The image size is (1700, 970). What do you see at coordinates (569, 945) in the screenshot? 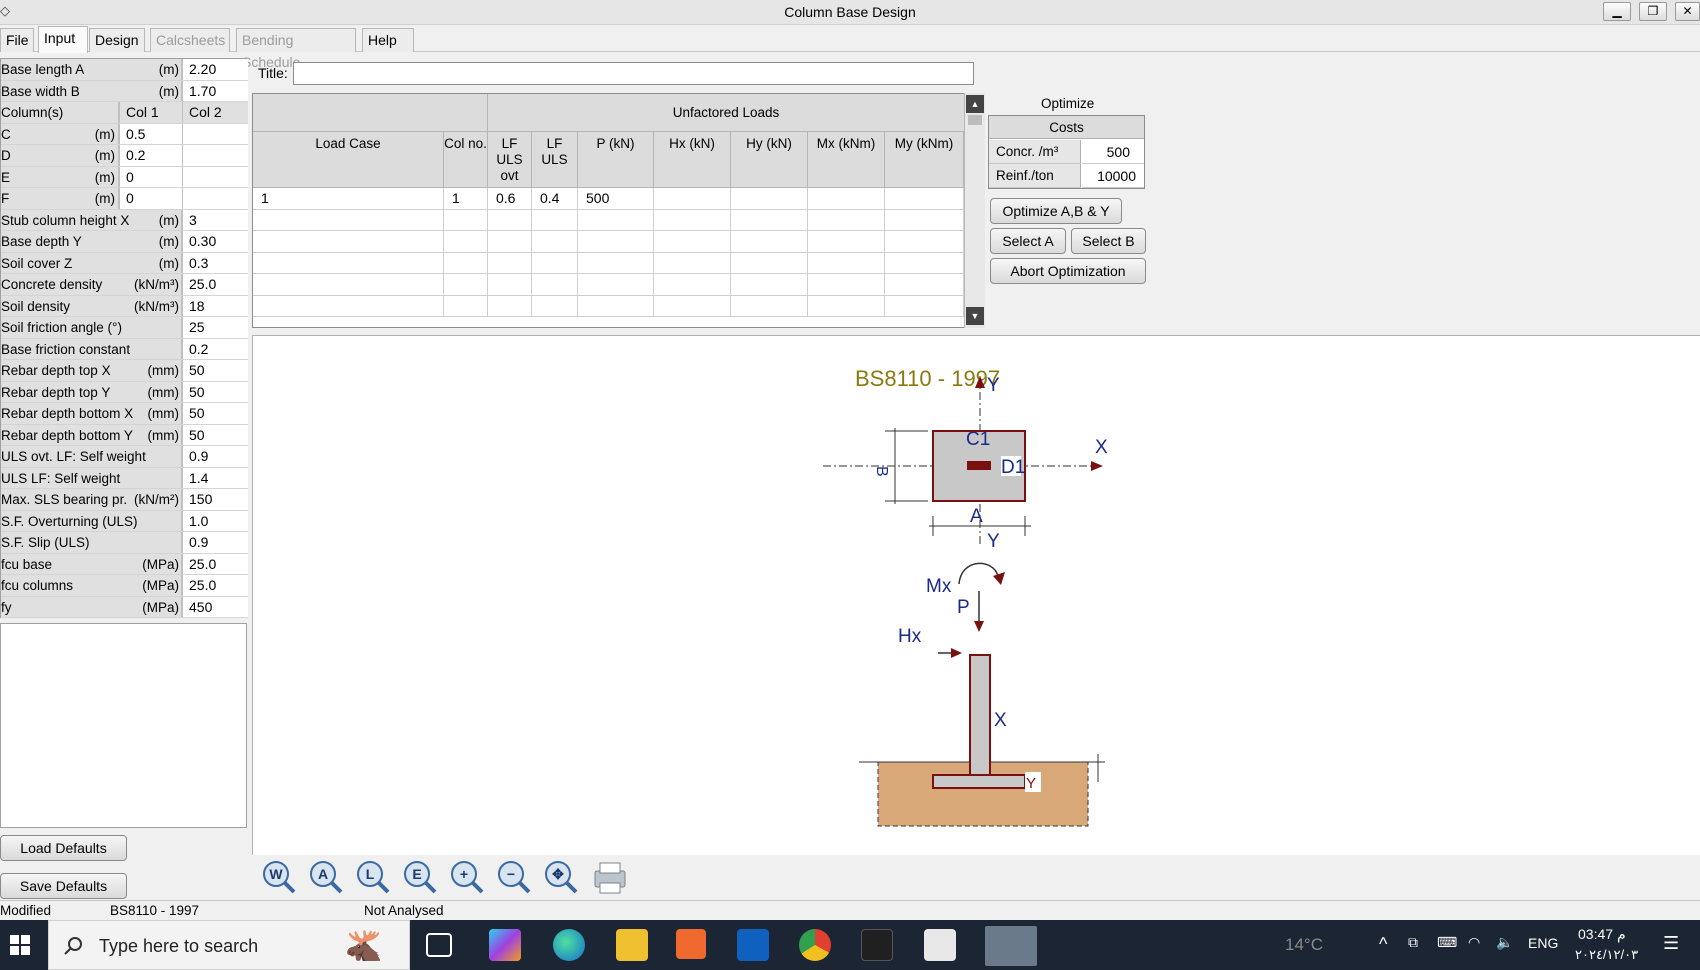
I see `edge-icon` at bounding box center [569, 945].